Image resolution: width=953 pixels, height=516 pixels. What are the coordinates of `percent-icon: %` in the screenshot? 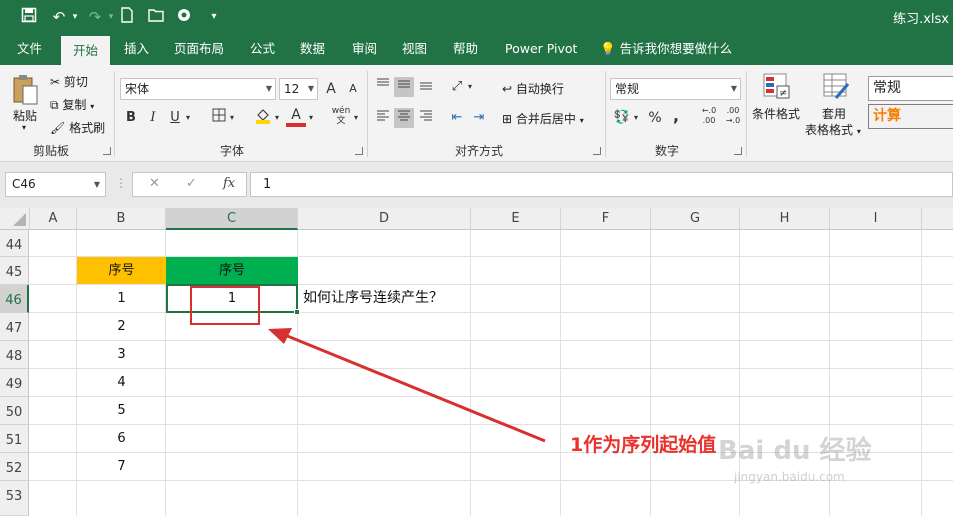 It's located at (655, 118).